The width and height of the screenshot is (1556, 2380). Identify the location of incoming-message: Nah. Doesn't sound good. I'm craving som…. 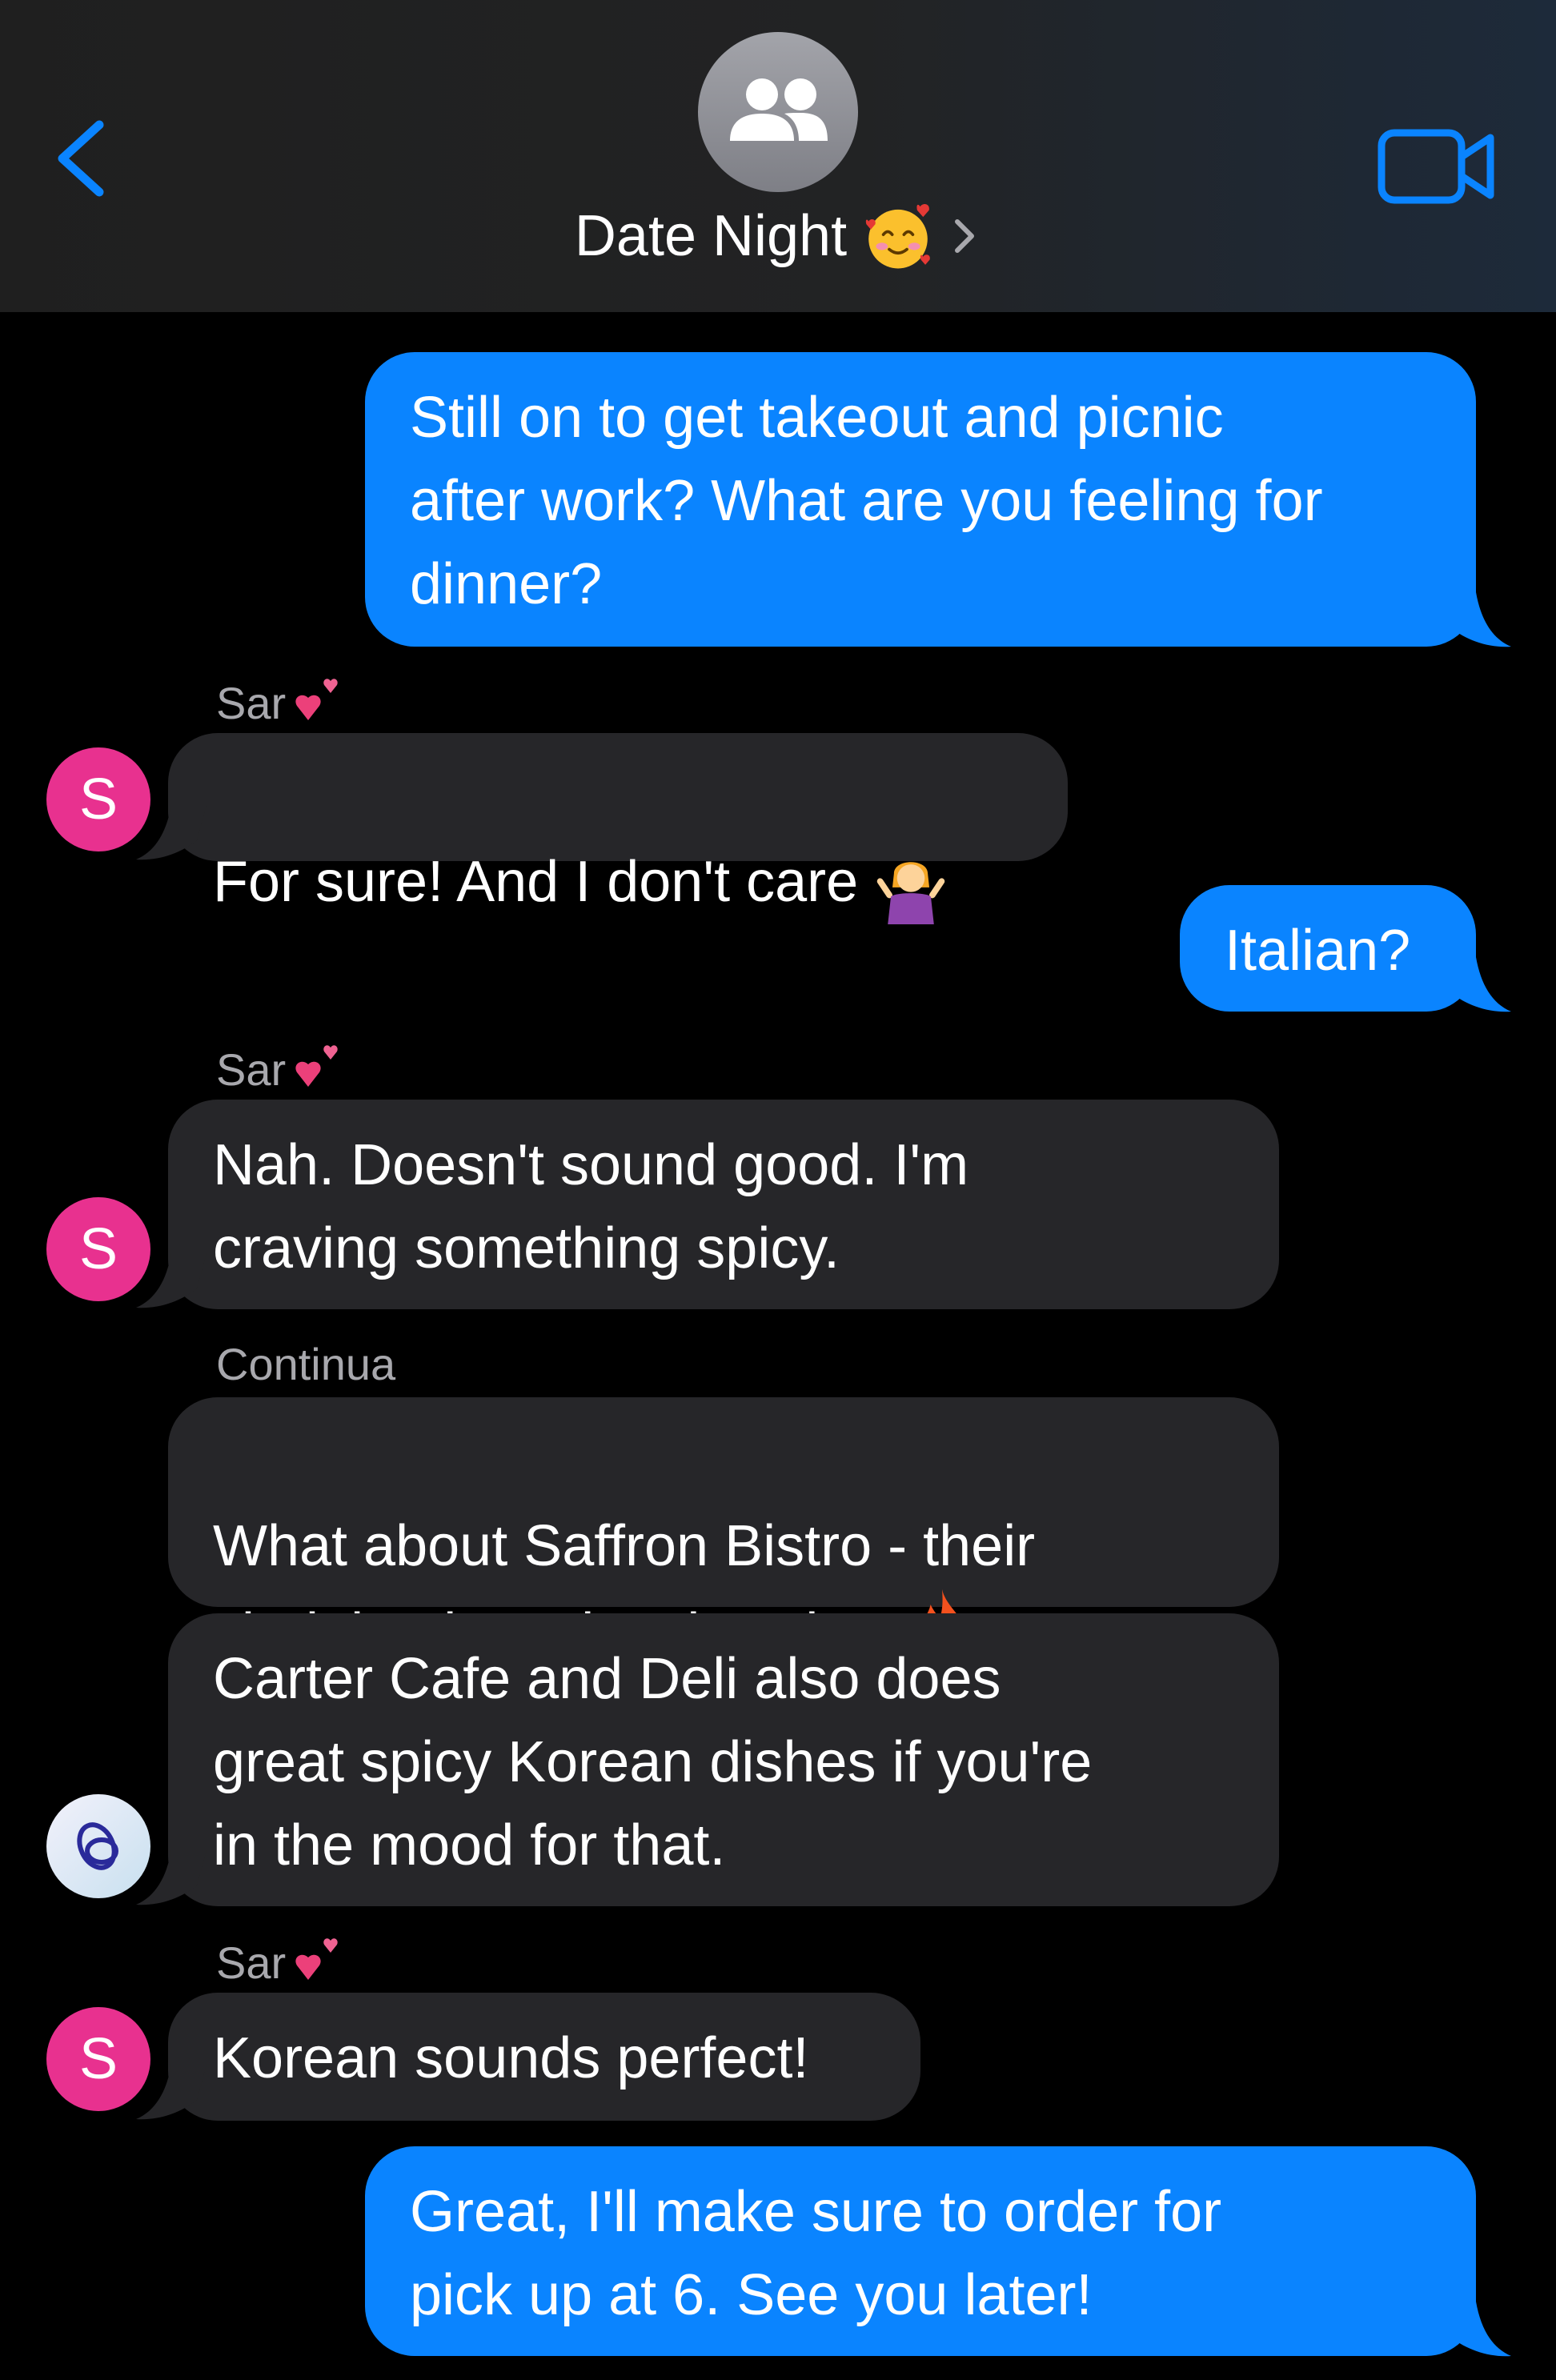
(723, 1204).